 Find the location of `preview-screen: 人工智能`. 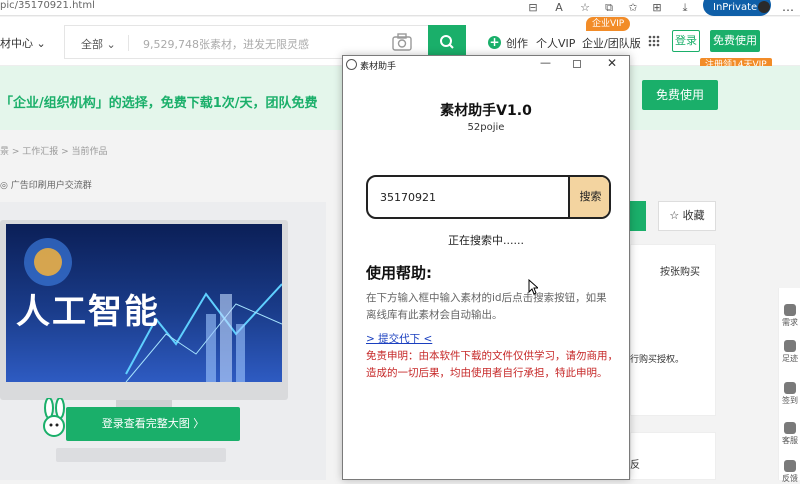

preview-screen: 人工智能 is located at coordinates (144, 303).